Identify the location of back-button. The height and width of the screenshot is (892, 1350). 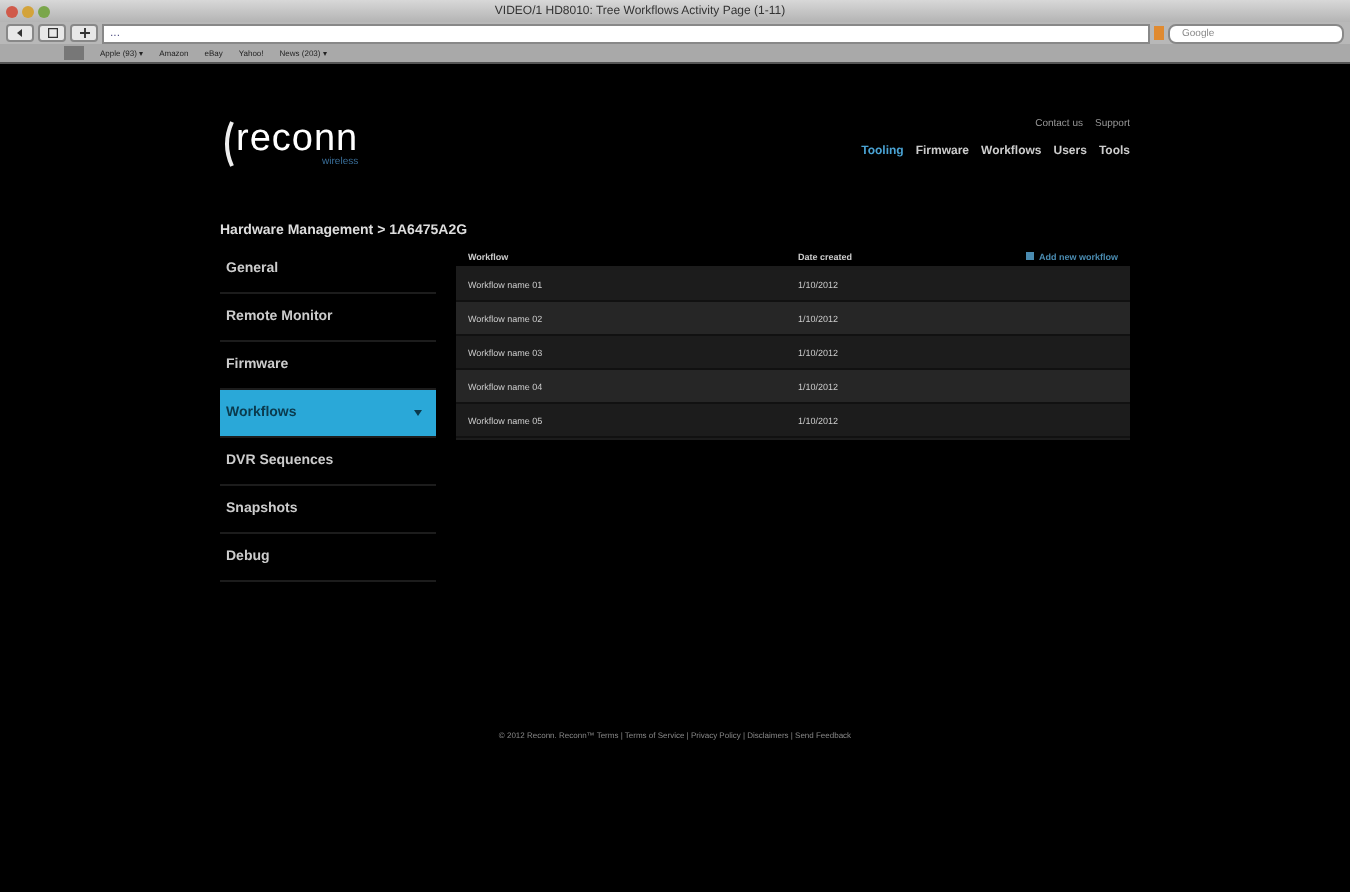
(20, 33).